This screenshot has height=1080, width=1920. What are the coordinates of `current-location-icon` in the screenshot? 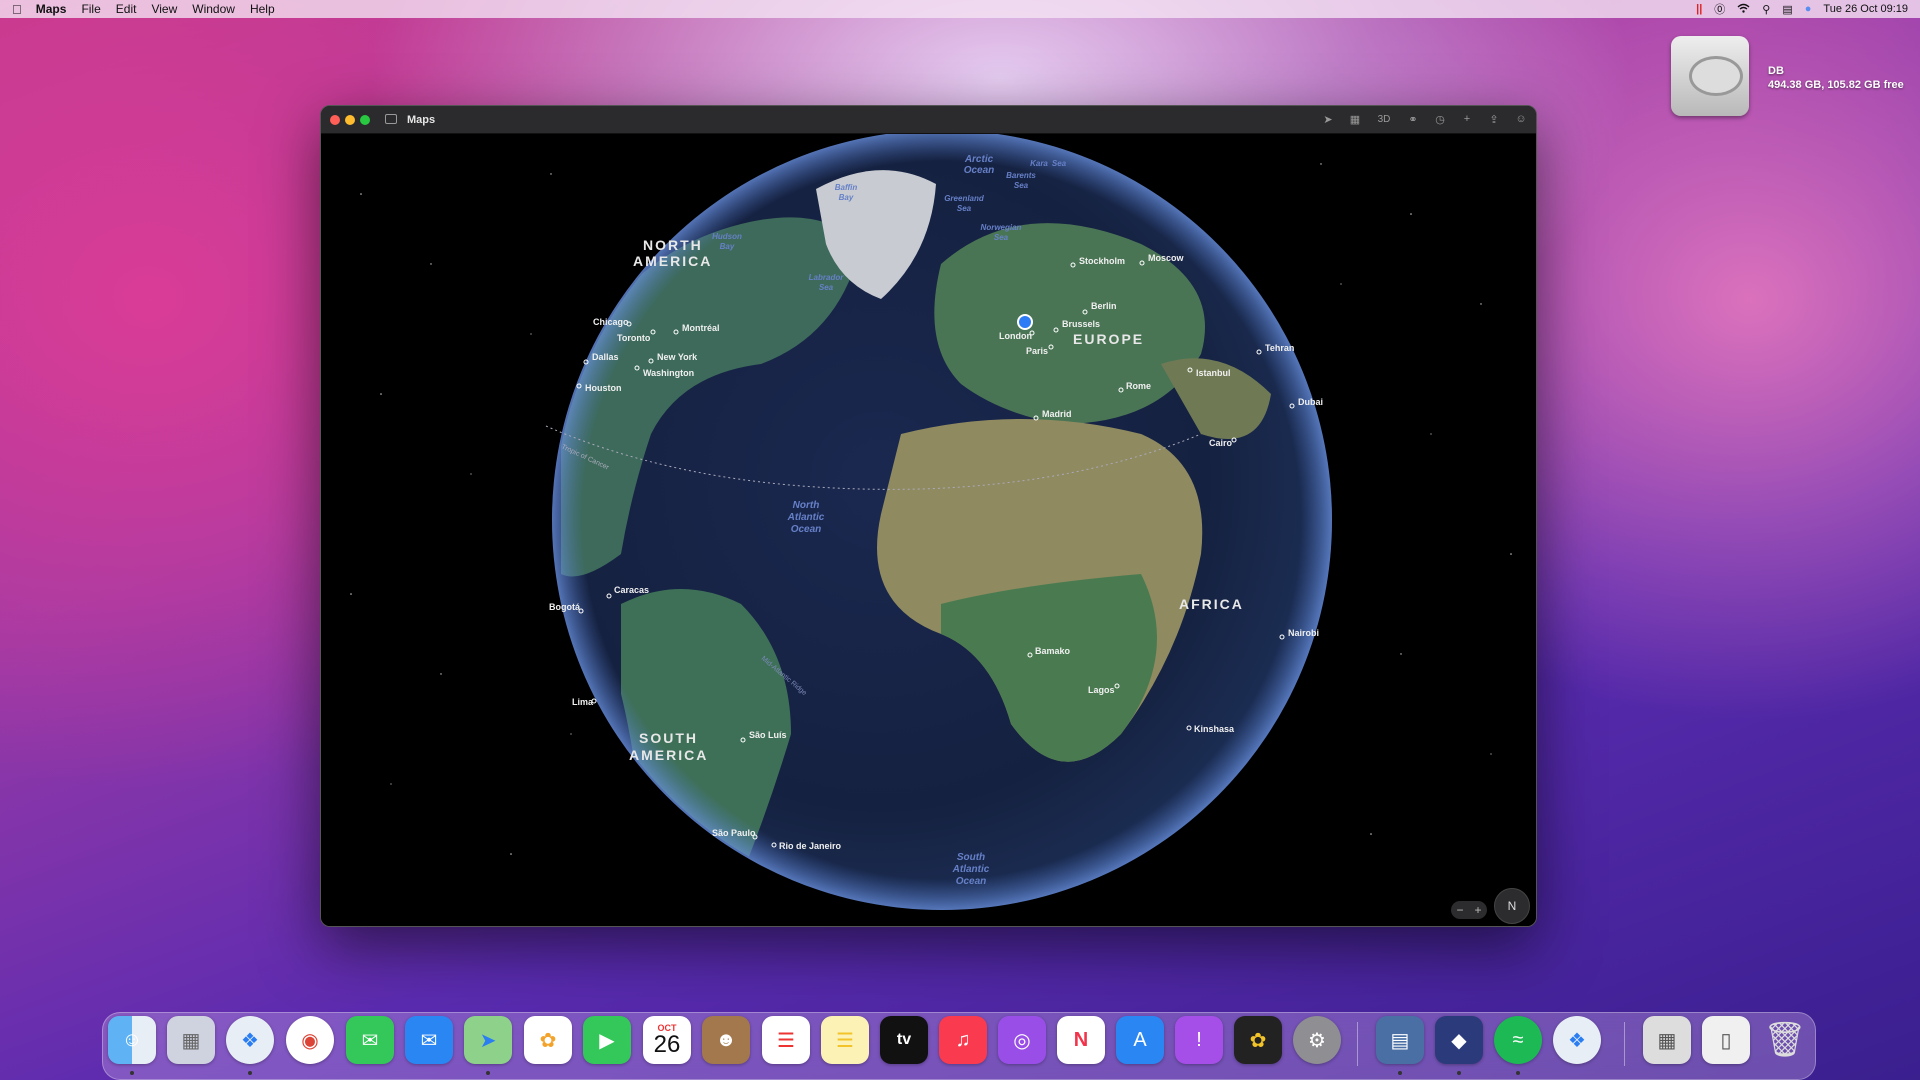 It's located at (1025, 322).